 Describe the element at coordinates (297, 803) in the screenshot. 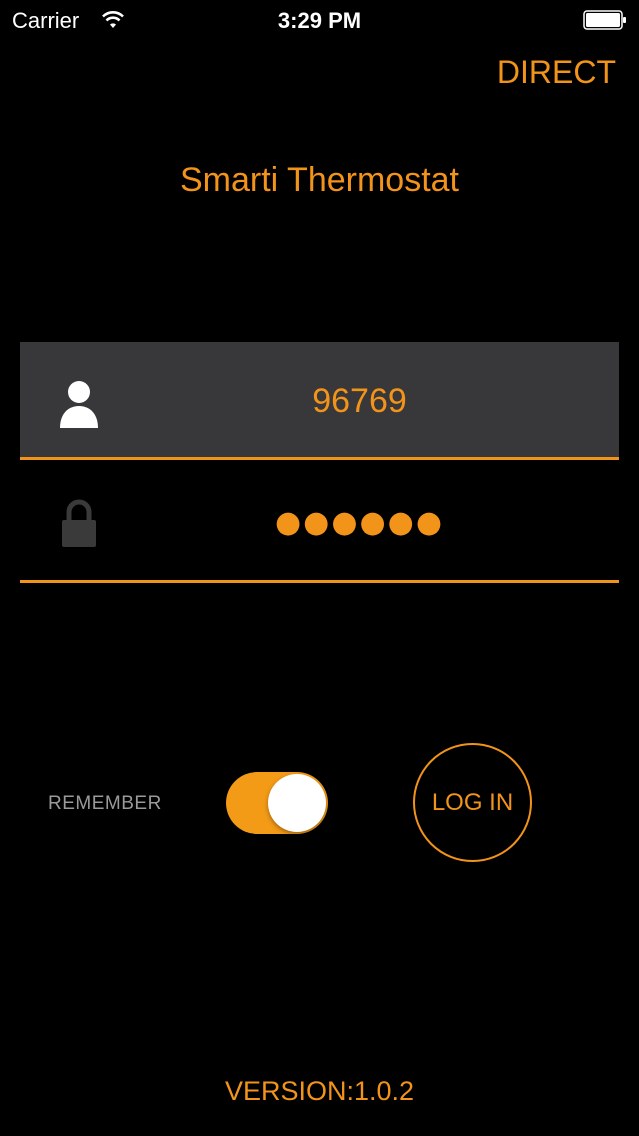

I see `toggle-knob` at that location.